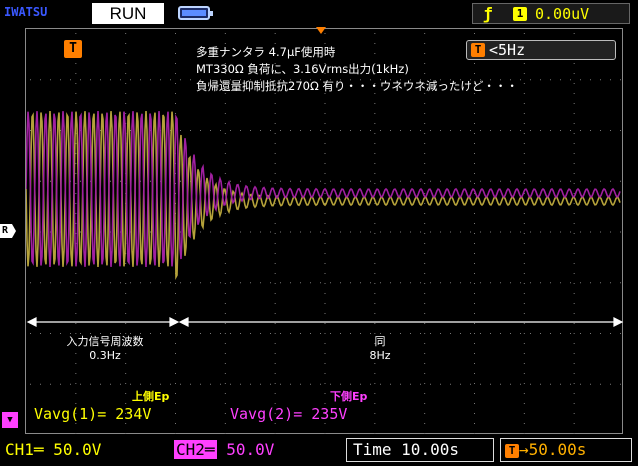  What do you see at coordinates (266, 52) in the screenshot?
I see `note-line-1: 多重ナンタラ 4.7μF使用時` at bounding box center [266, 52].